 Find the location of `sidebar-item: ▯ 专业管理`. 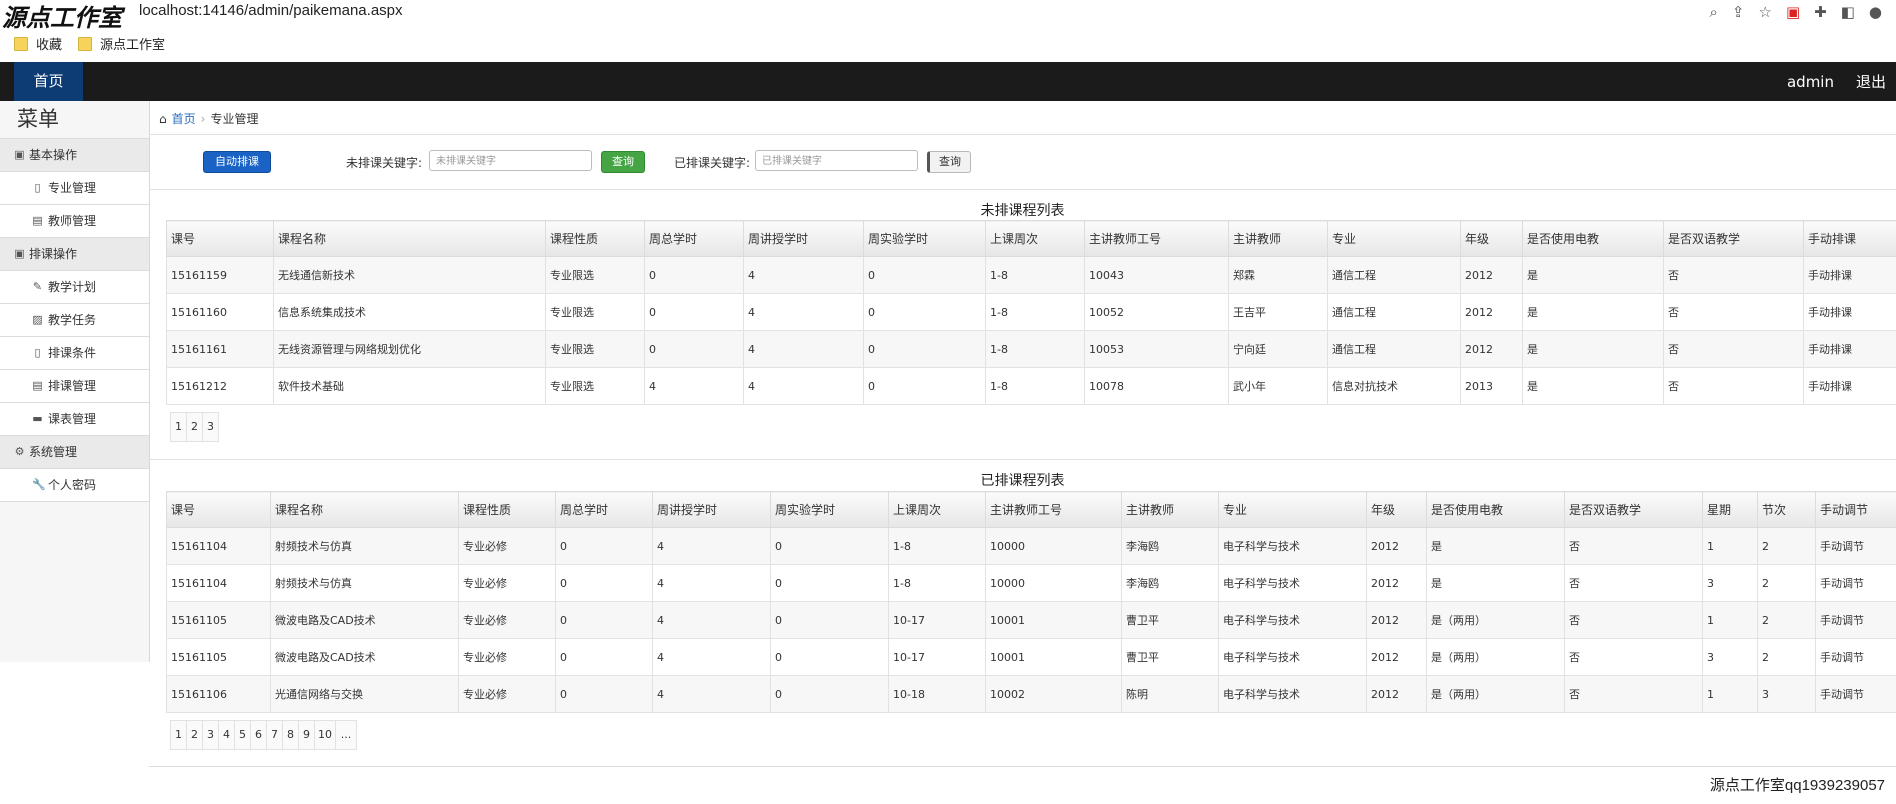

sidebar-item: ▯ 专业管理 is located at coordinates (74, 188).